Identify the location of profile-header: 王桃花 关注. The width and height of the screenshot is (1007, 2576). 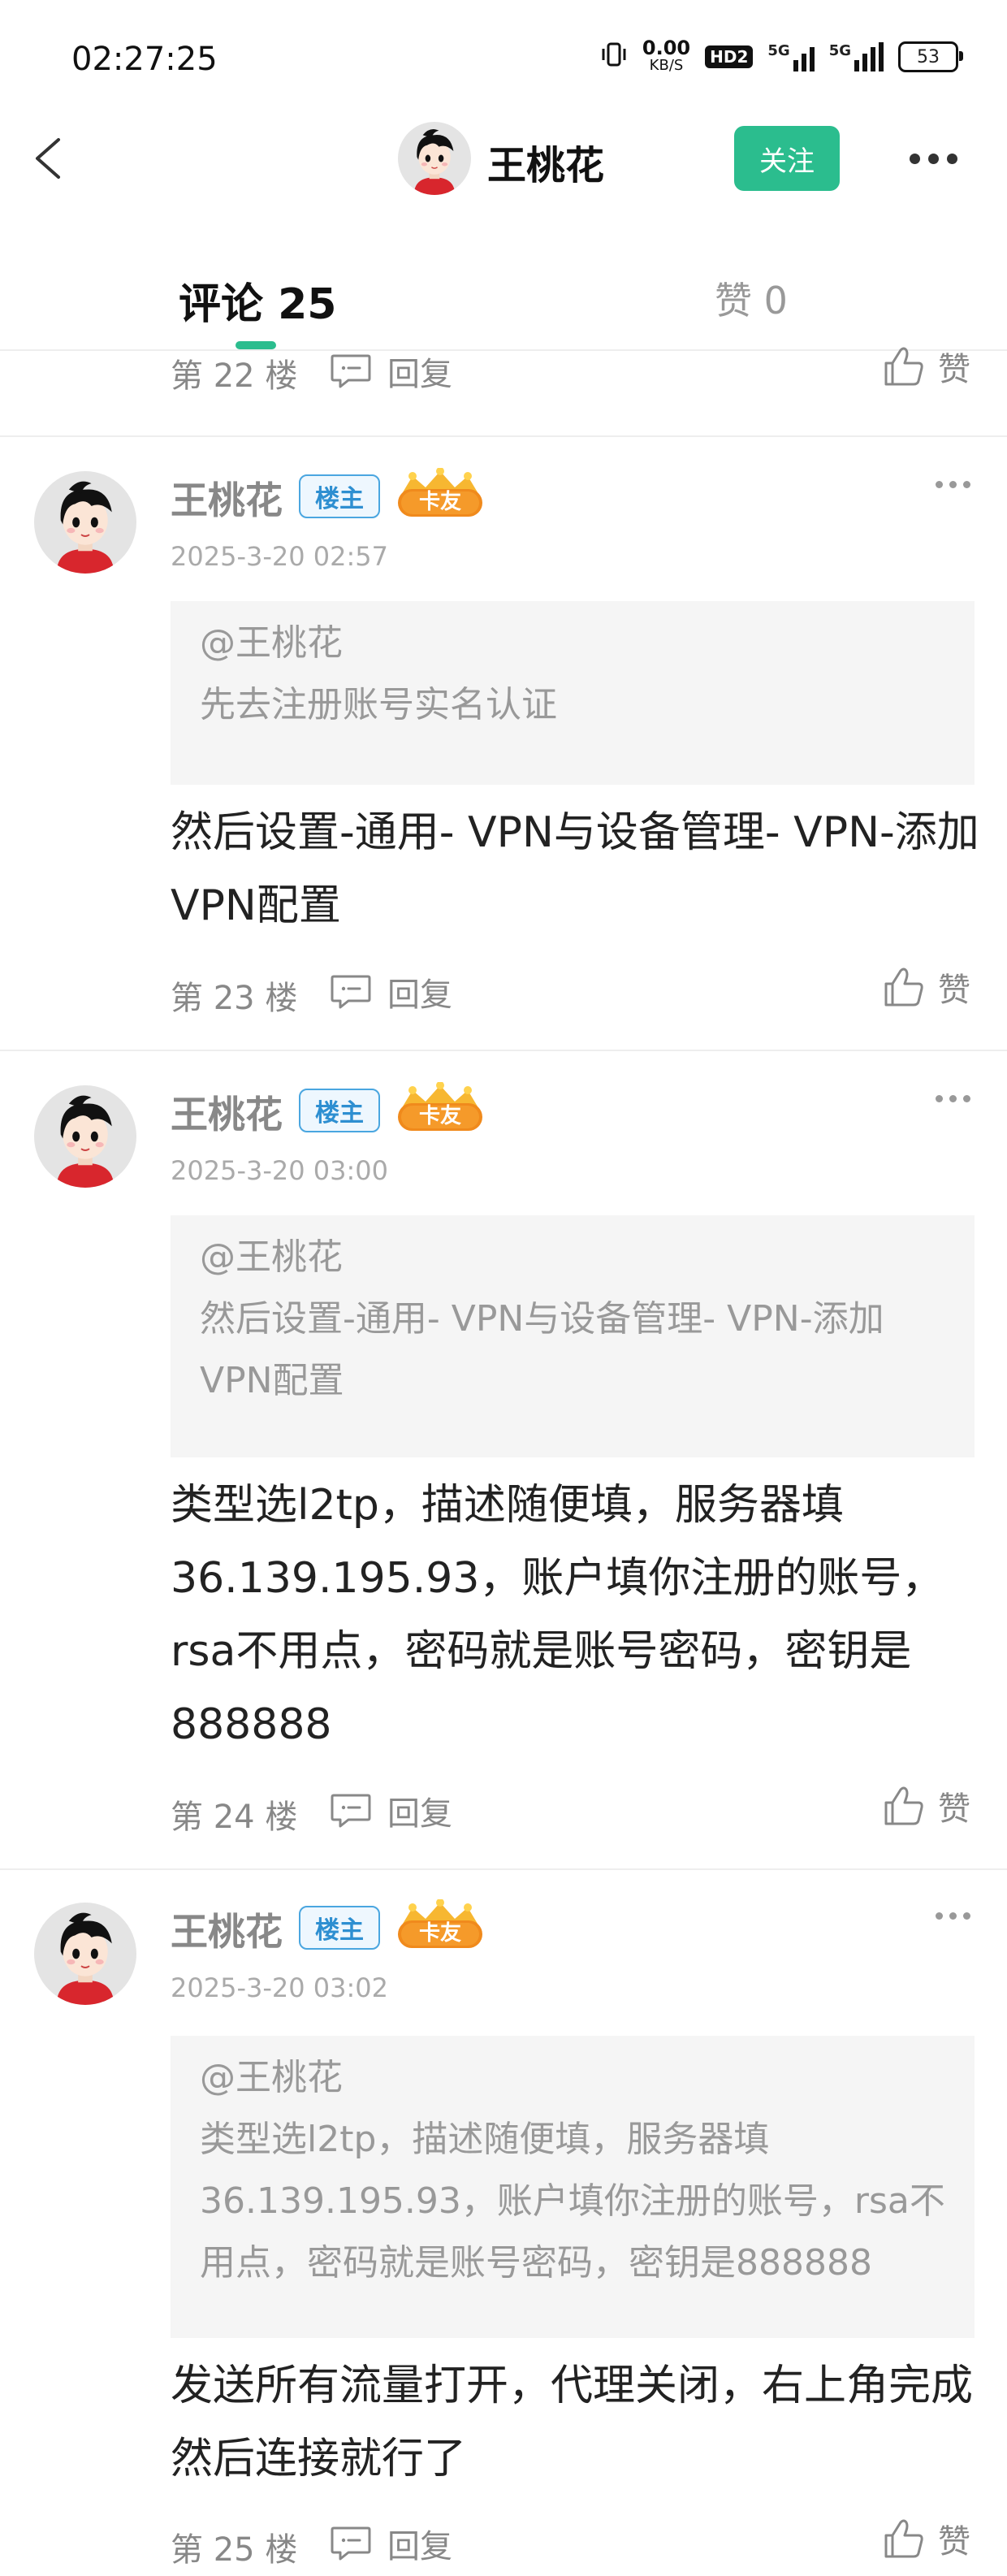
(503, 158).